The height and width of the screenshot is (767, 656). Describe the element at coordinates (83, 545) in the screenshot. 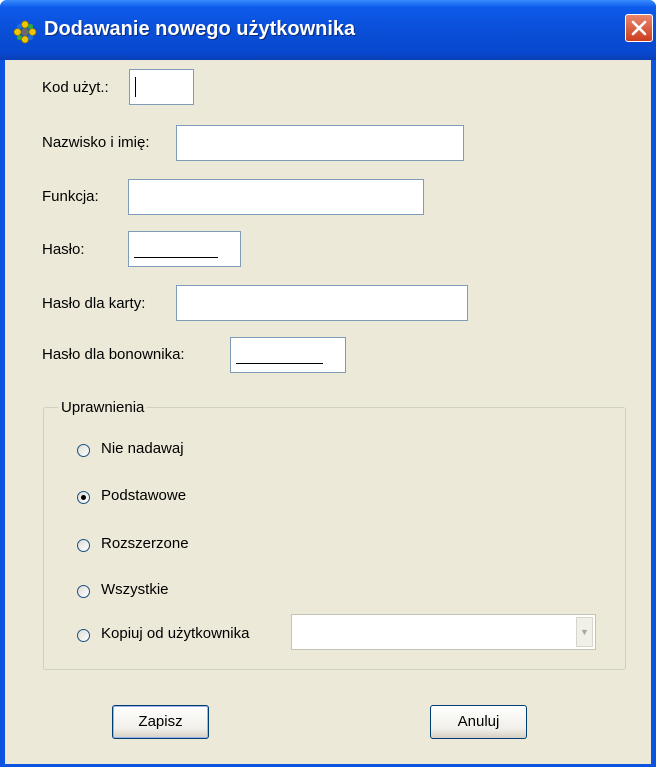

I see `radio-rozszerzone` at that location.